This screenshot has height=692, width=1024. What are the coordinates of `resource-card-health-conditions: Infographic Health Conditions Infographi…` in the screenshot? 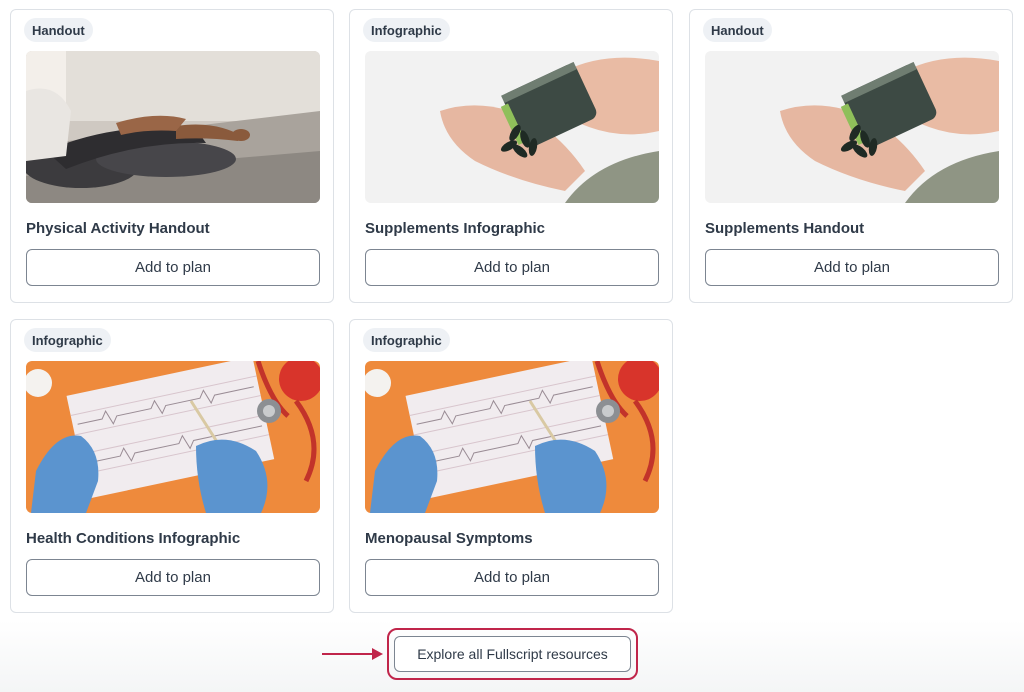 It's located at (172, 466).